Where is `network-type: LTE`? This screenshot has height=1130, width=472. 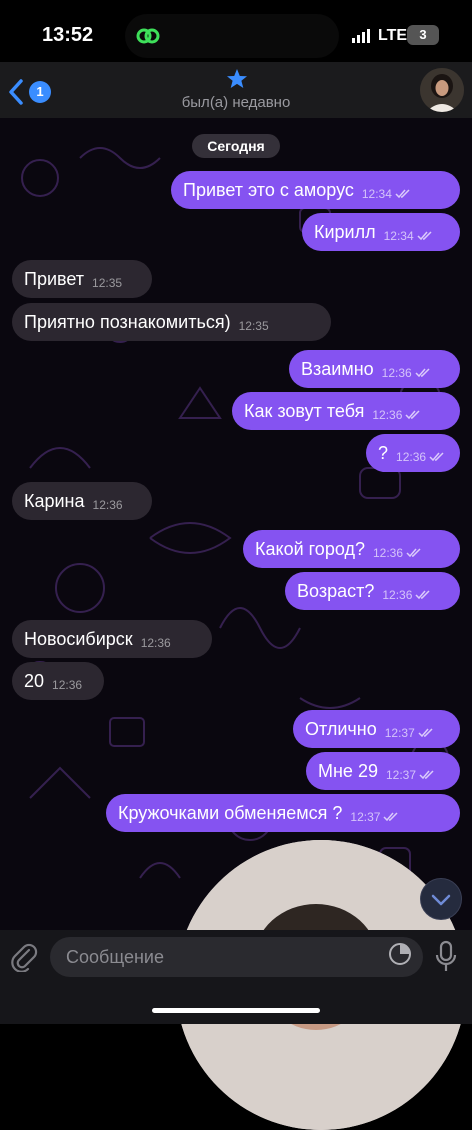 network-type: LTE is located at coordinates (393, 35).